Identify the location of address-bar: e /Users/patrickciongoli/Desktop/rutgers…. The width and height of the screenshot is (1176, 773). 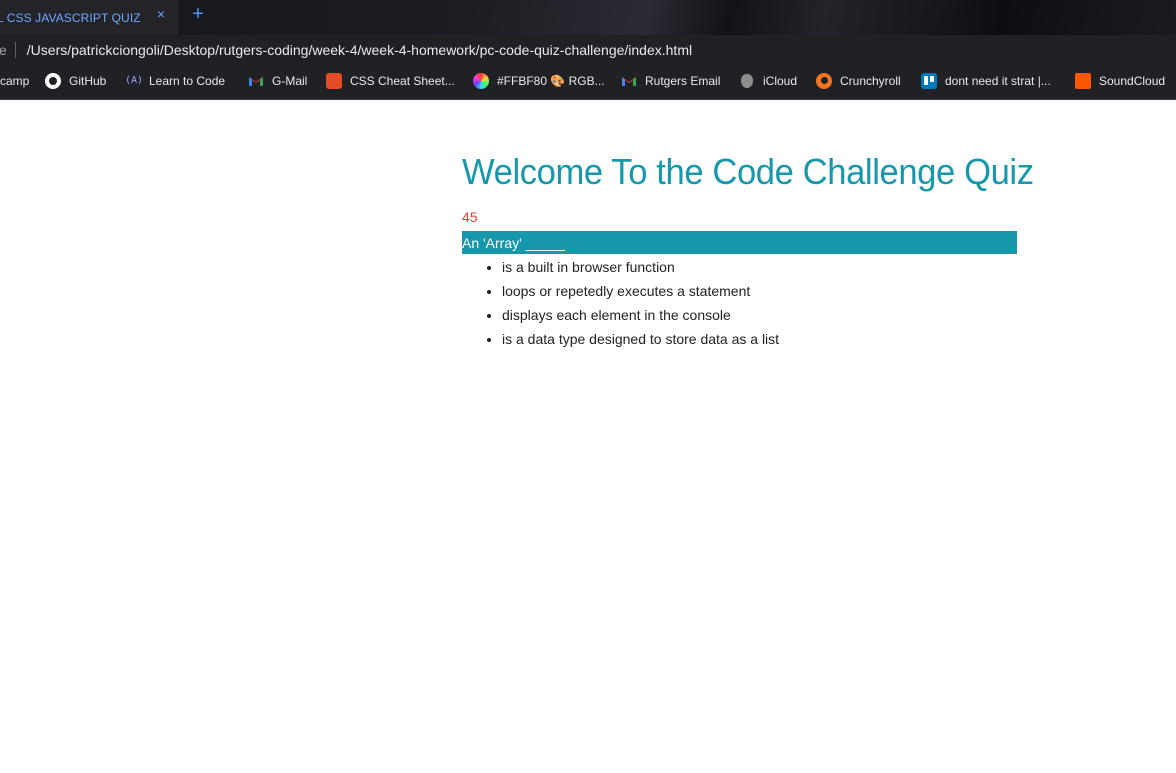
(588, 49).